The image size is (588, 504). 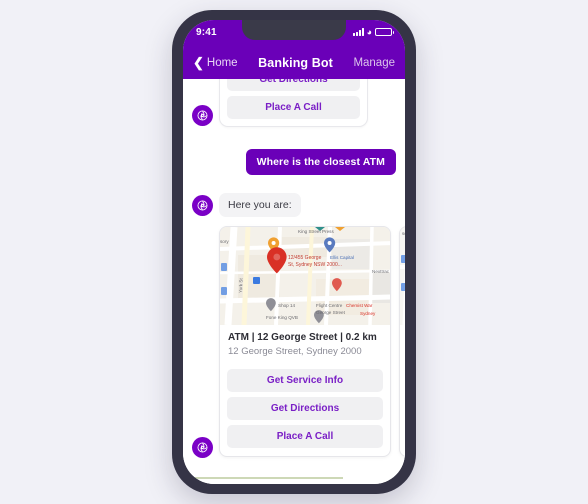 I want to click on message-row-user: Where is the closest ATM, so click(x=294, y=162).